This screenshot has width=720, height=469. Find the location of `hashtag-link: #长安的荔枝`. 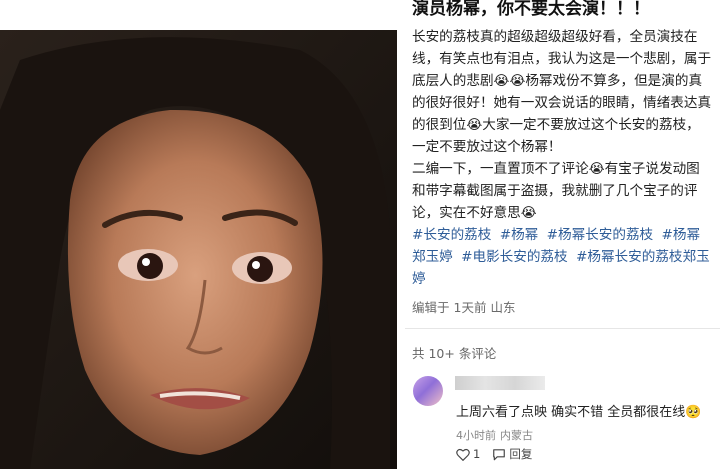

hashtag-link: #长安的荔枝 is located at coordinates (451, 235).